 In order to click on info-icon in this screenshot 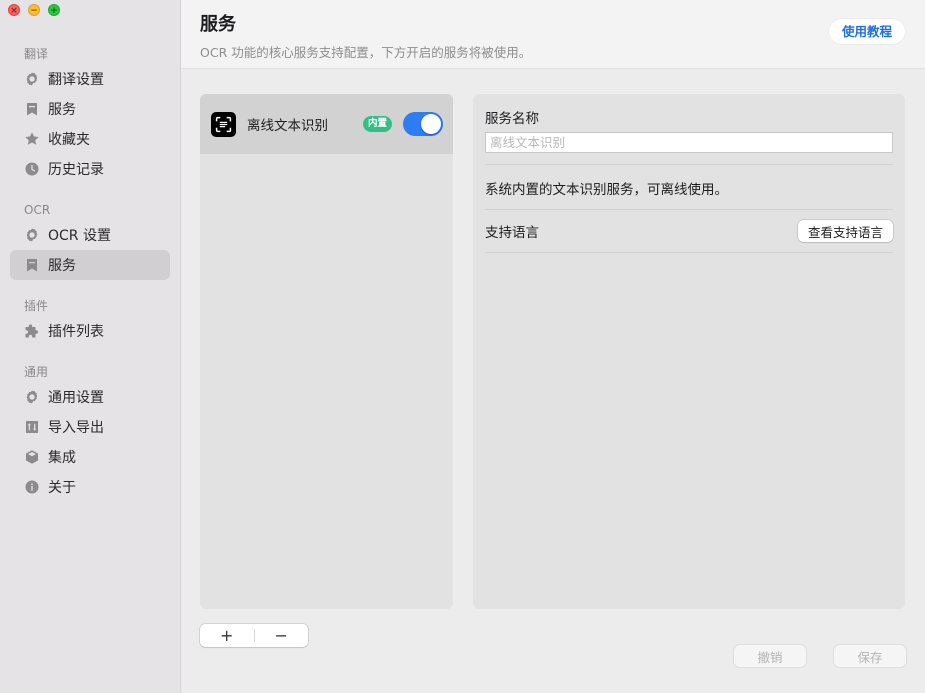, I will do `click(32, 487)`.